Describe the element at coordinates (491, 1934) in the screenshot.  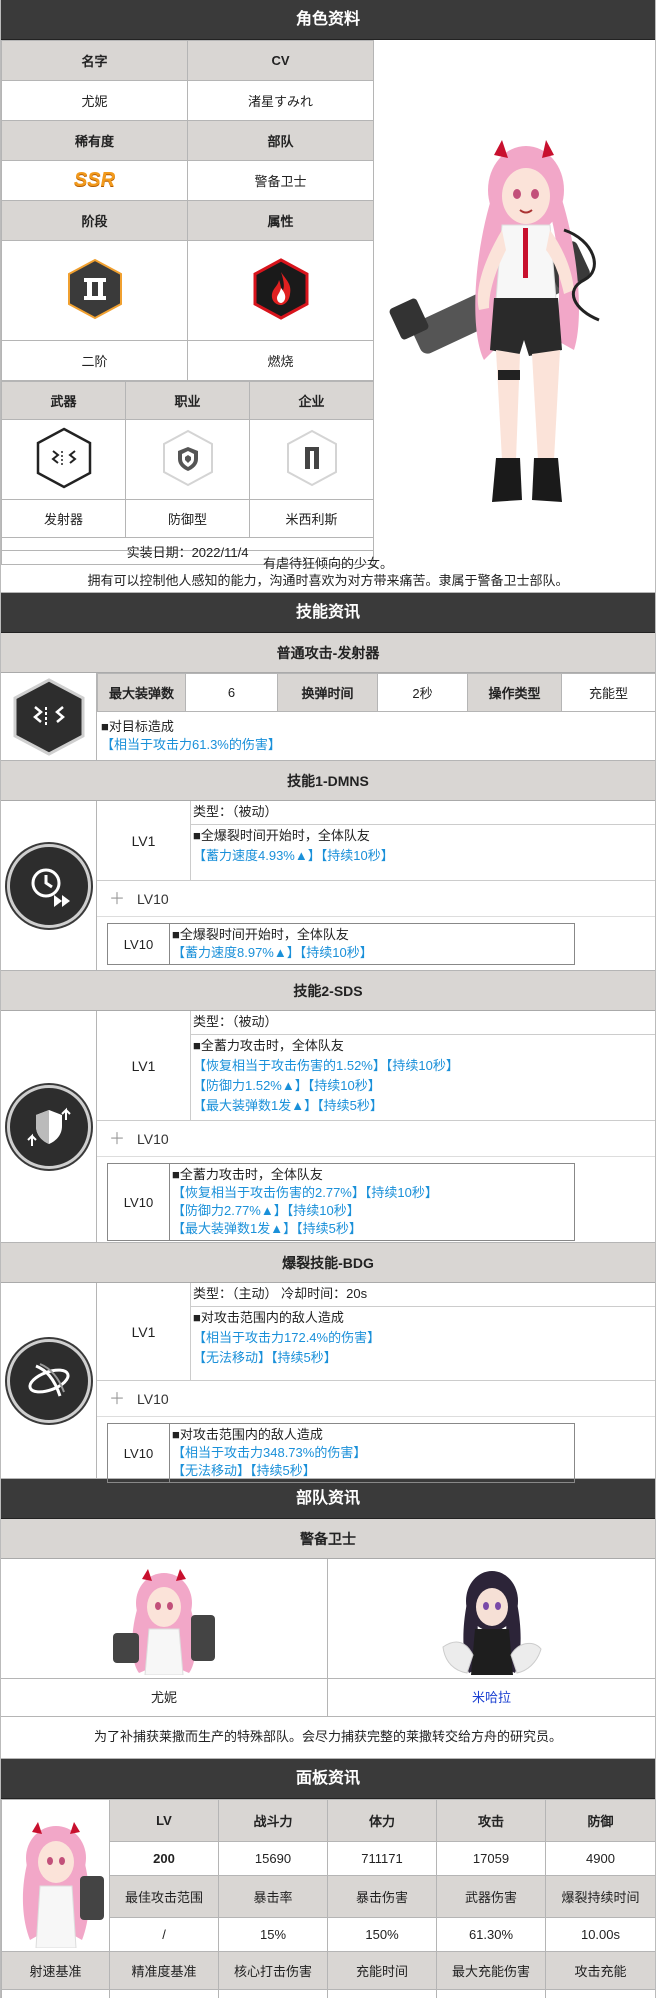
I see `panel-r2-v3: 61.30%` at that location.